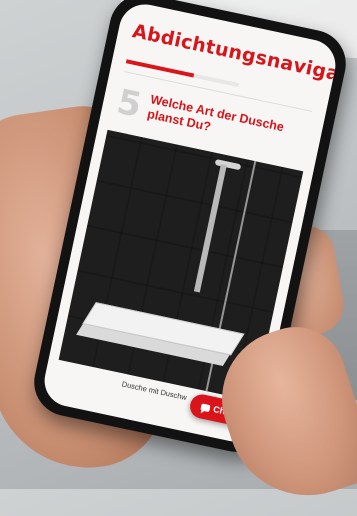  What do you see at coordinates (228, 164) in the screenshot?
I see `shower-head-image` at bounding box center [228, 164].